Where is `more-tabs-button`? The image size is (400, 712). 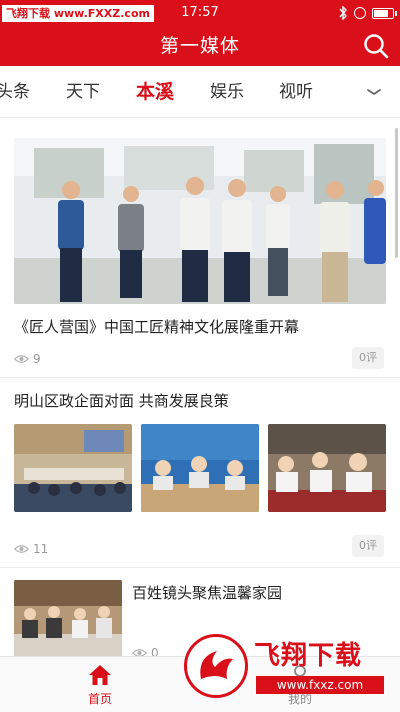
more-tabs-button is located at coordinates (374, 92).